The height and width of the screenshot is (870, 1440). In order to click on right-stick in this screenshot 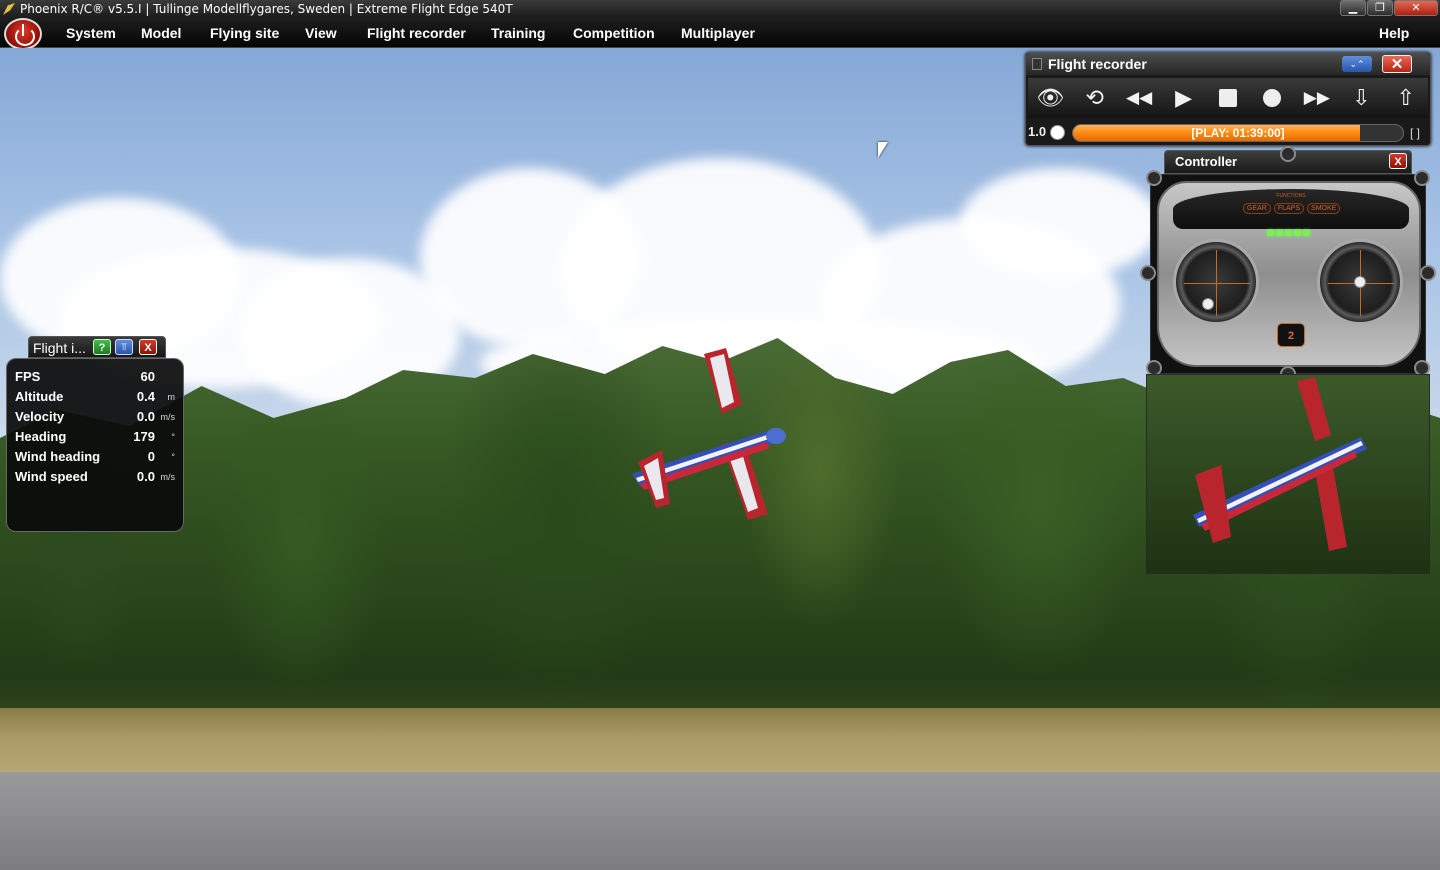, I will do `click(1360, 282)`.